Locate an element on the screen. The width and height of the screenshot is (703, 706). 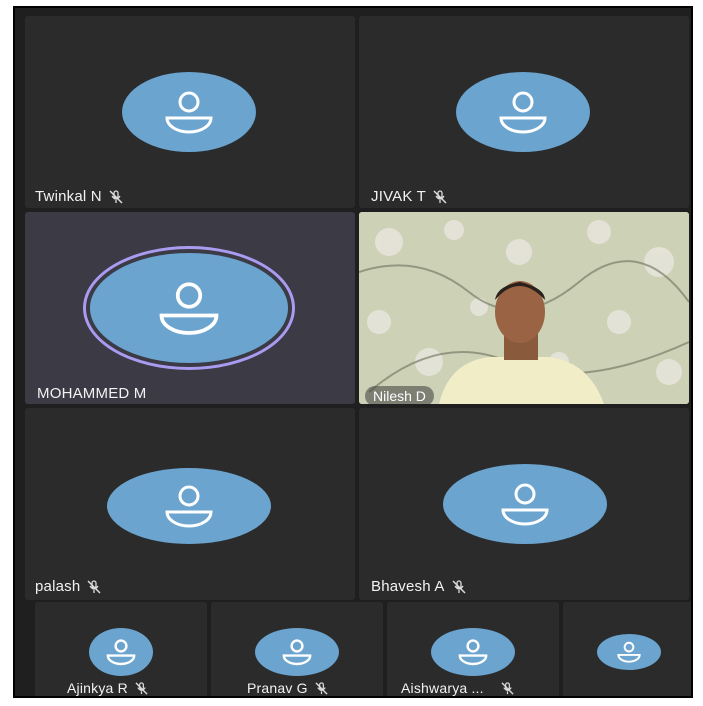
participant-name: Twinkal N is located at coordinates (68, 196).